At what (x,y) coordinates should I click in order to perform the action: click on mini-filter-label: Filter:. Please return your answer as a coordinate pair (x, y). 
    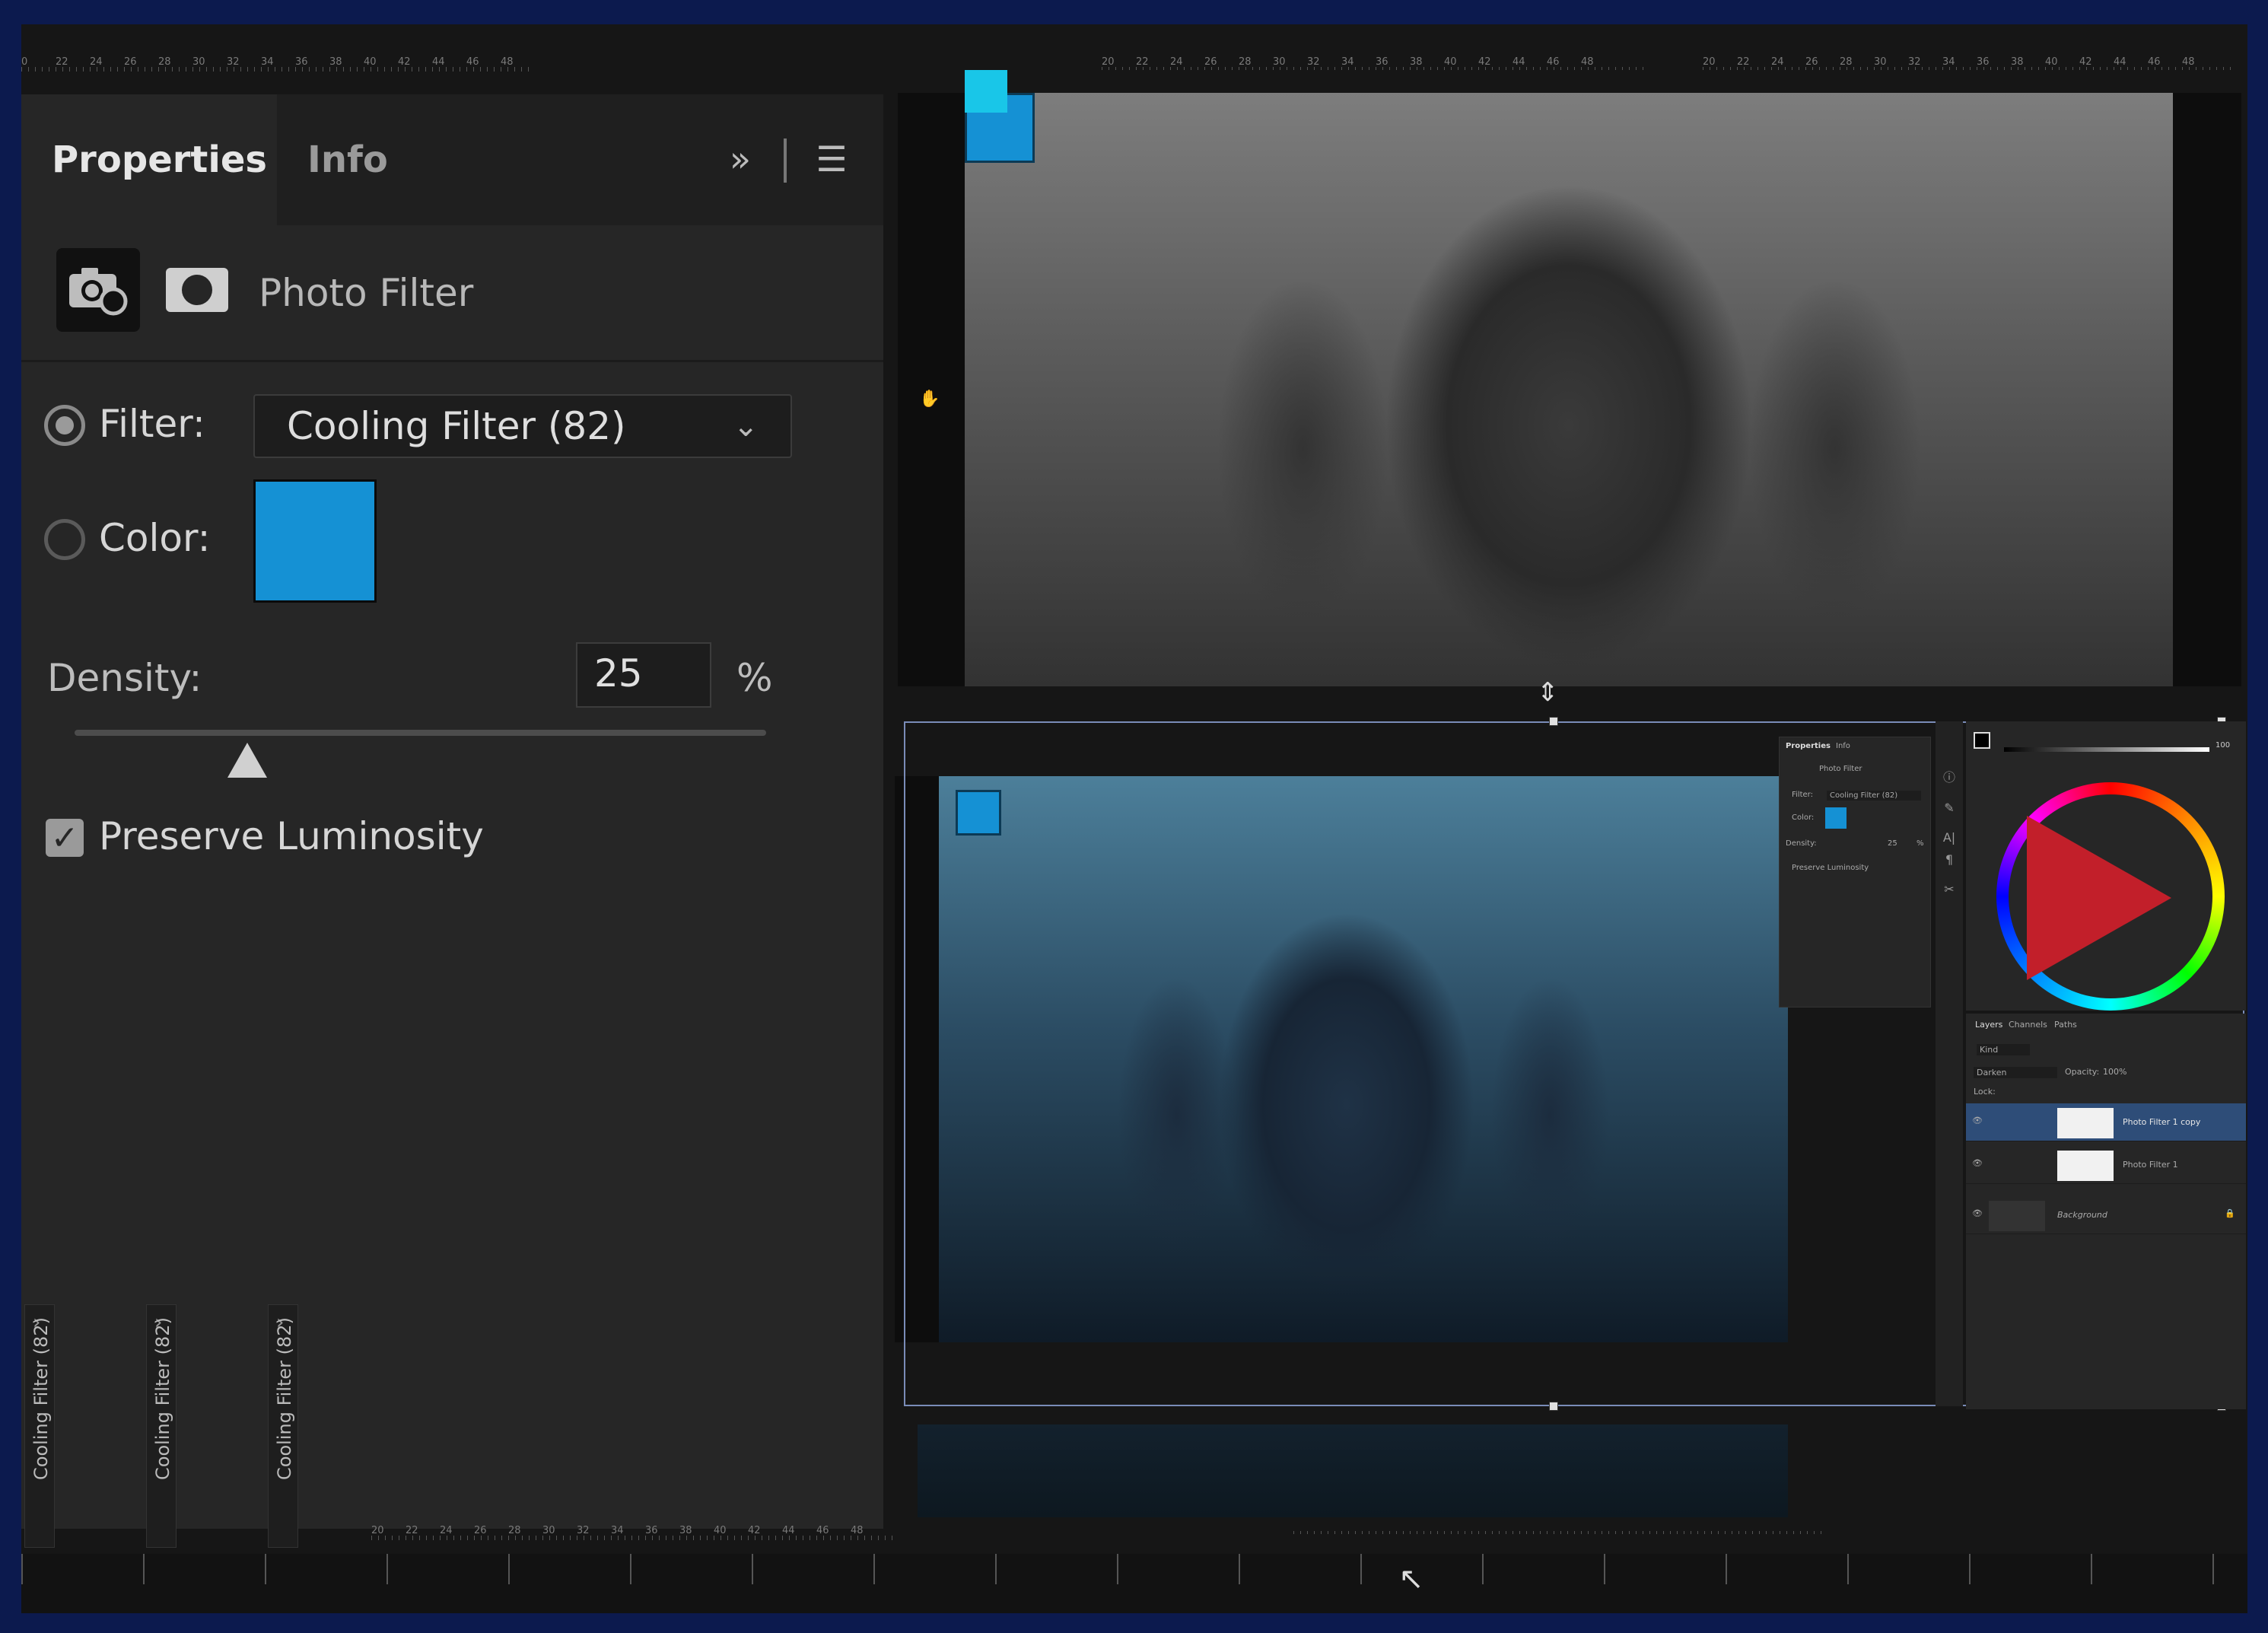
    Looking at the image, I should click on (1802, 795).